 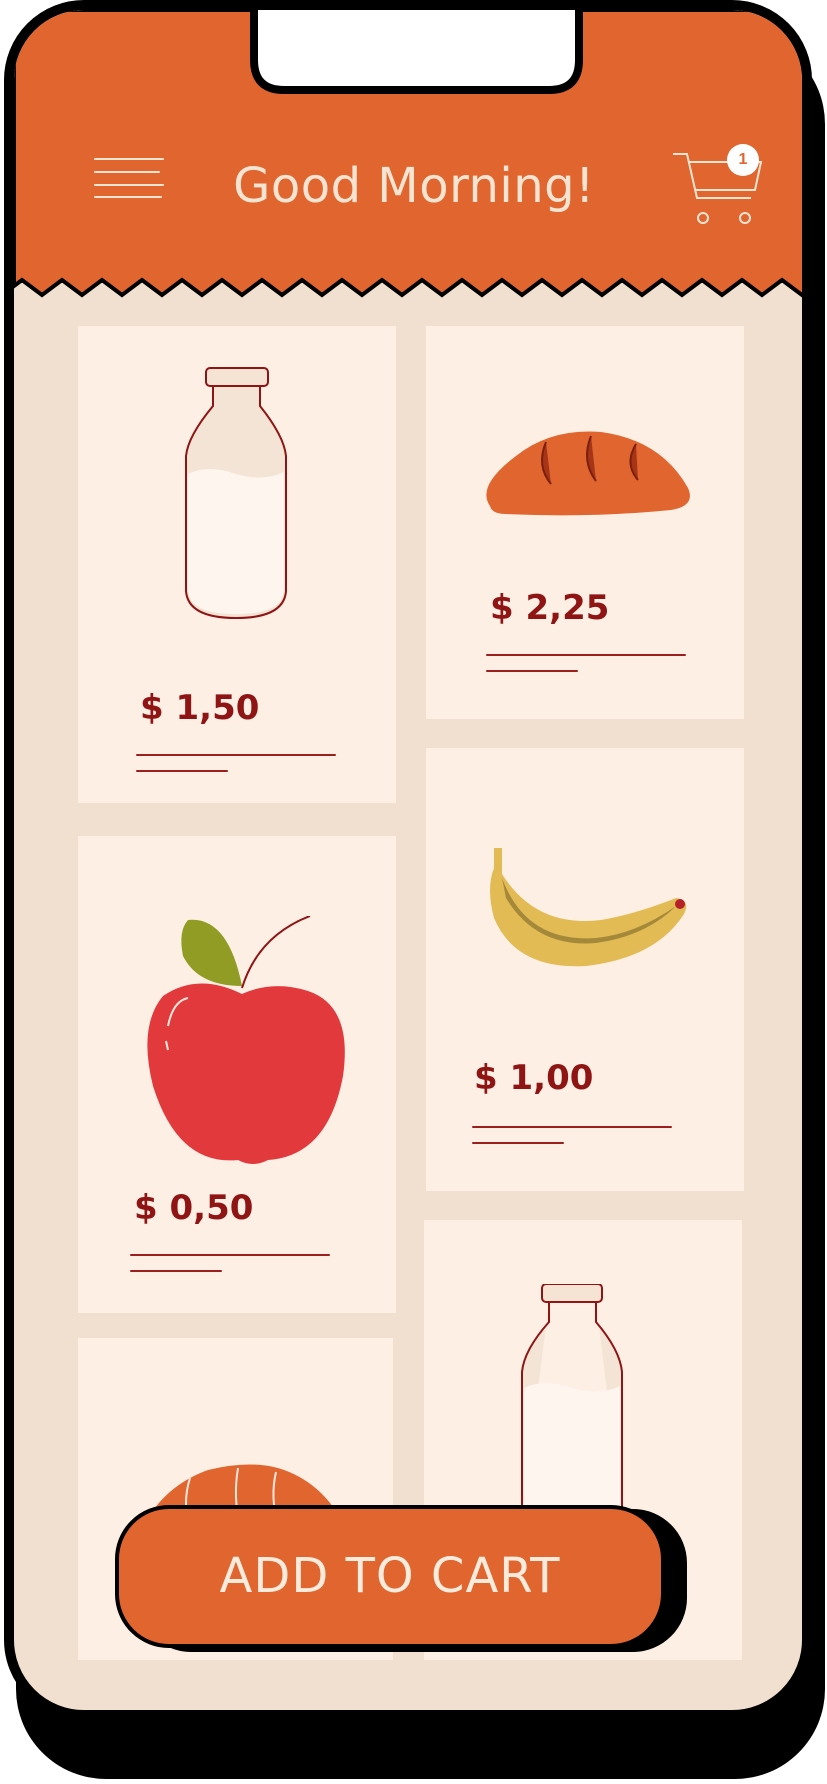 I want to click on add-to-cart-button: ADD TO CART, so click(x=390, y=1576).